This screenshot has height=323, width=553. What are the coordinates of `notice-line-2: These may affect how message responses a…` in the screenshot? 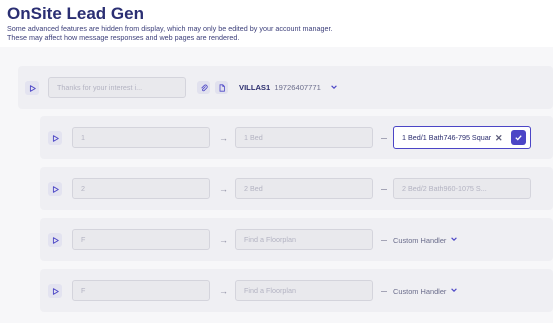 It's located at (123, 37).